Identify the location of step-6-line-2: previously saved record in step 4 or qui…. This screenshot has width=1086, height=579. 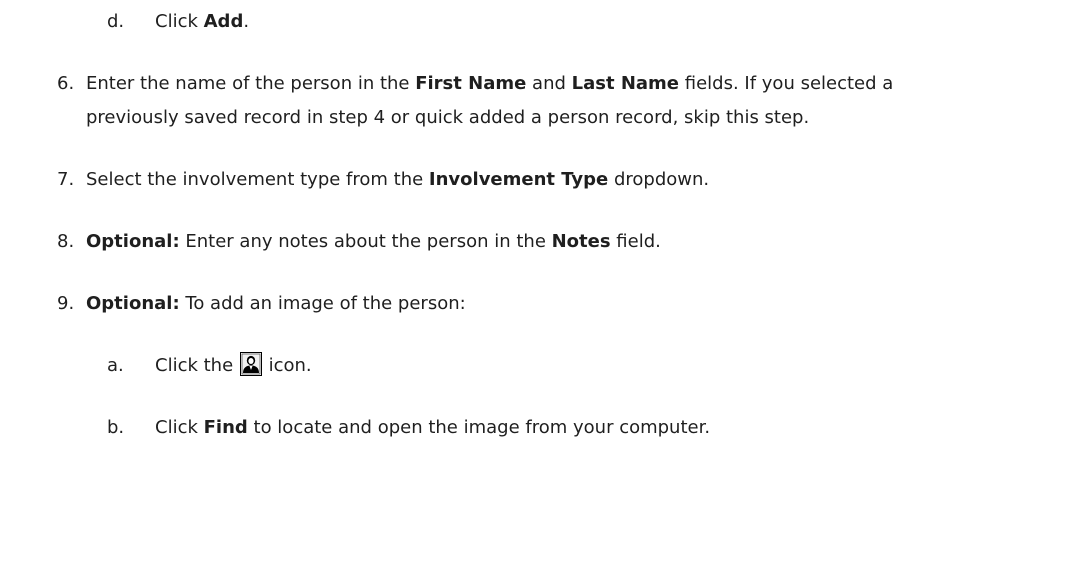
(447, 118).